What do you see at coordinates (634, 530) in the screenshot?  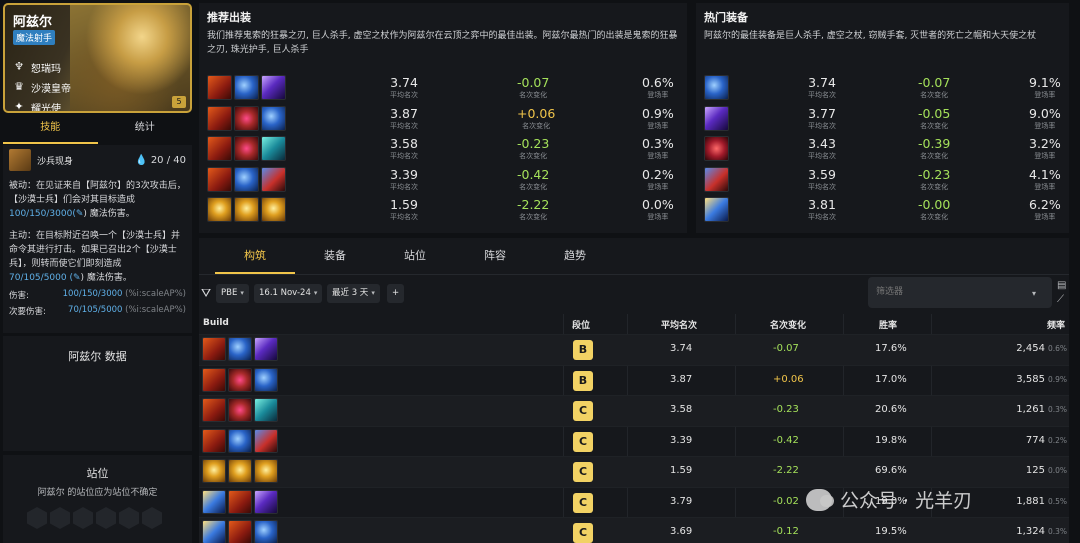 I see `table-row: C 3.69 -0.12 19.5% 1,324 0.3%` at bounding box center [634, 530].